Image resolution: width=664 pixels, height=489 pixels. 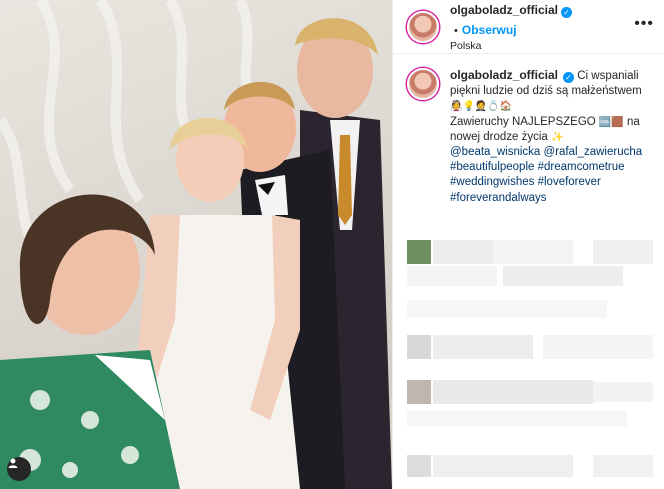 What do you see at coordinates (495, 152) in the screenshot?
I see `mention-link: @beata_wisnicka` at bounding box center [495, 152].